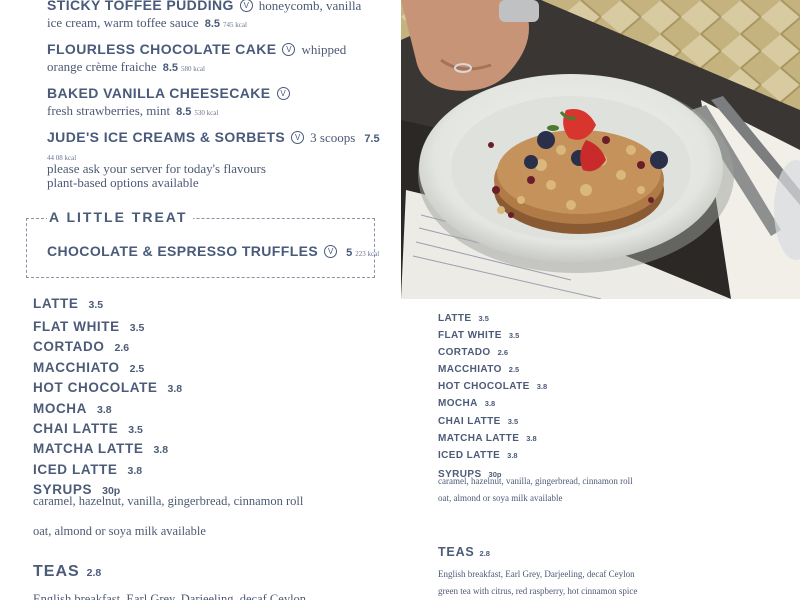 Image resolution: width=800 pixels, height=600 pixels. I want to click on drink-row: CHAI LATTE 3.5, so click(88, 427).